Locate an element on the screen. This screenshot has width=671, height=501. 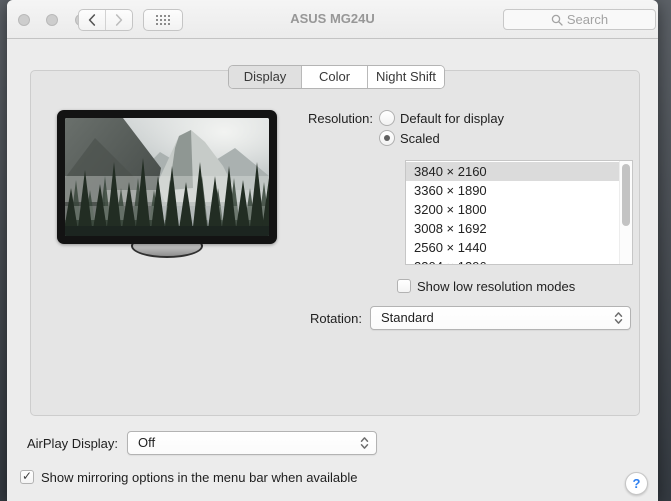
monitor-preview is located at coordinates (167, 177).